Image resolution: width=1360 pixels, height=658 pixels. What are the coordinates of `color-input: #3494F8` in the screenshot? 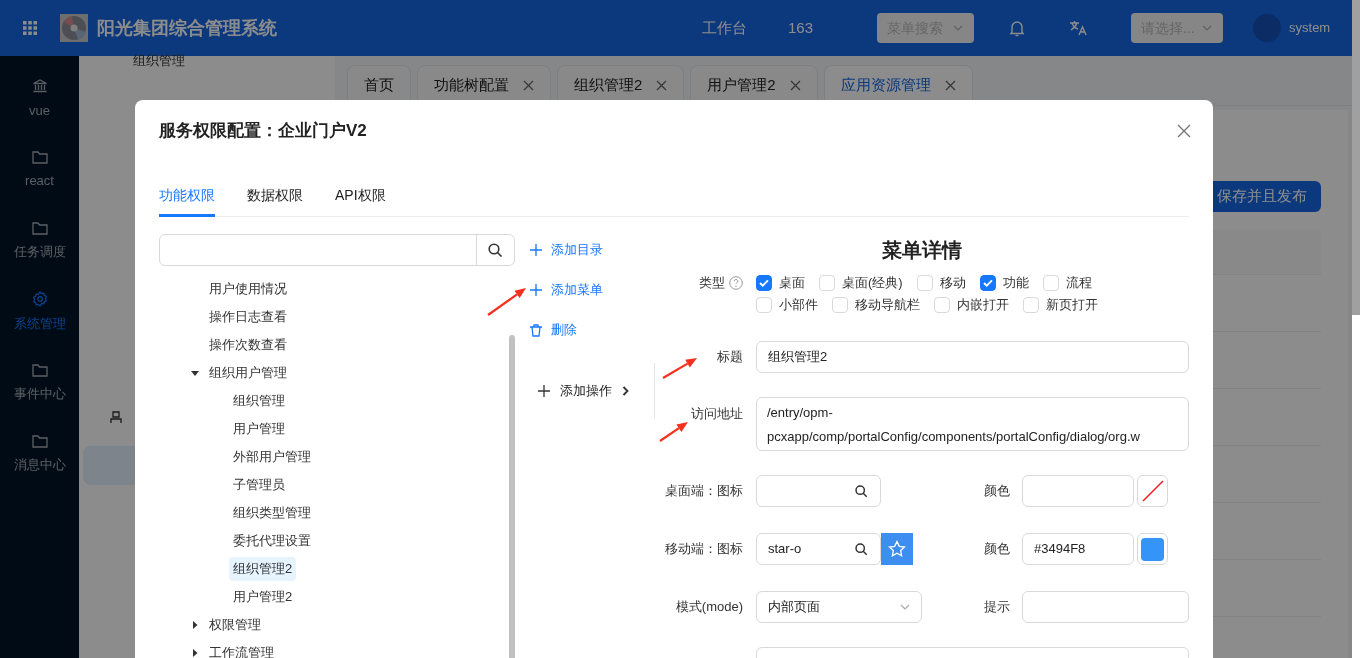 It's located at (1078, 549).